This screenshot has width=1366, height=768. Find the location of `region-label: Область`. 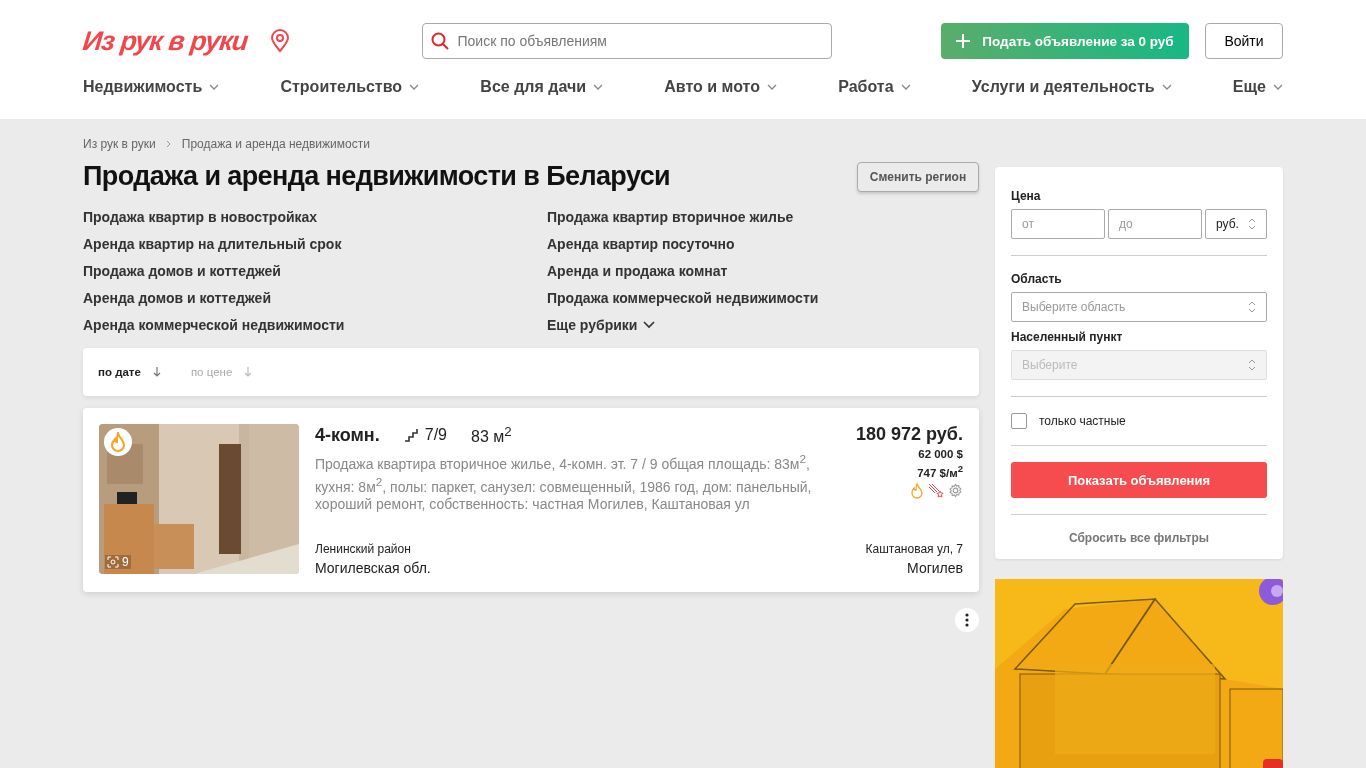

region-label: Область is located at coordinates (1037, 279).